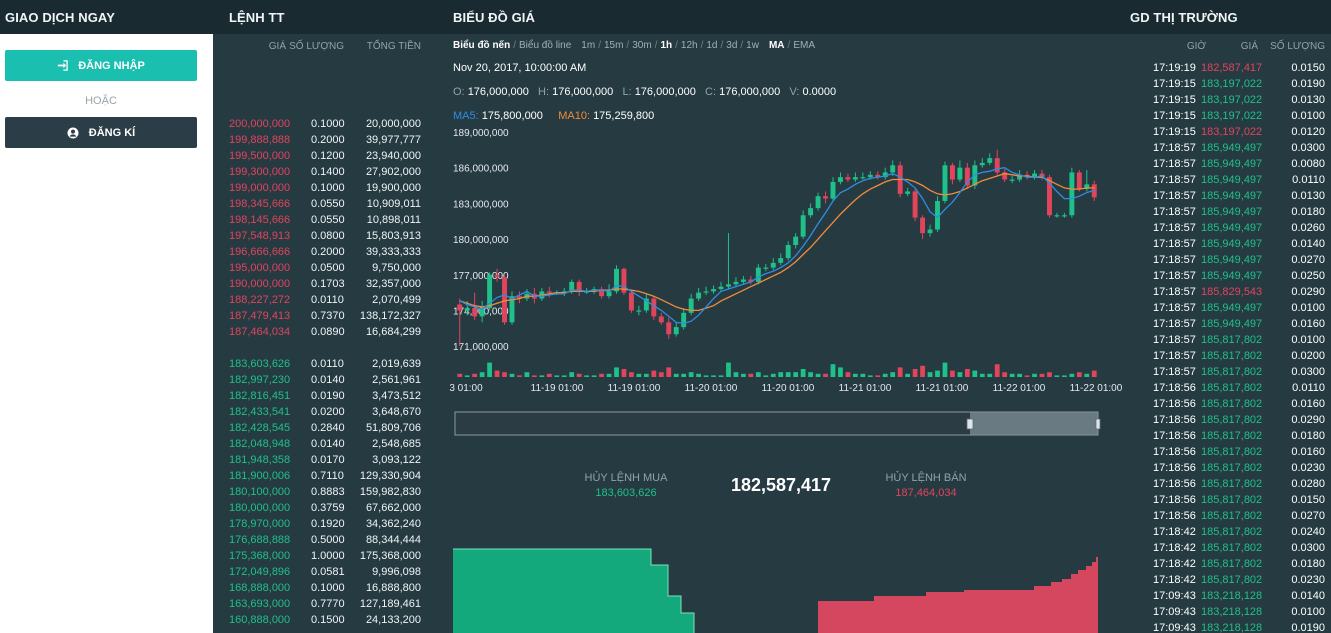 The width and height of the screenshot is (1331, 633). Describe the element at coordinates (316, 46) in the screenshot. I see `ob-col-amount: SỐ LƯỢNG` at that location.